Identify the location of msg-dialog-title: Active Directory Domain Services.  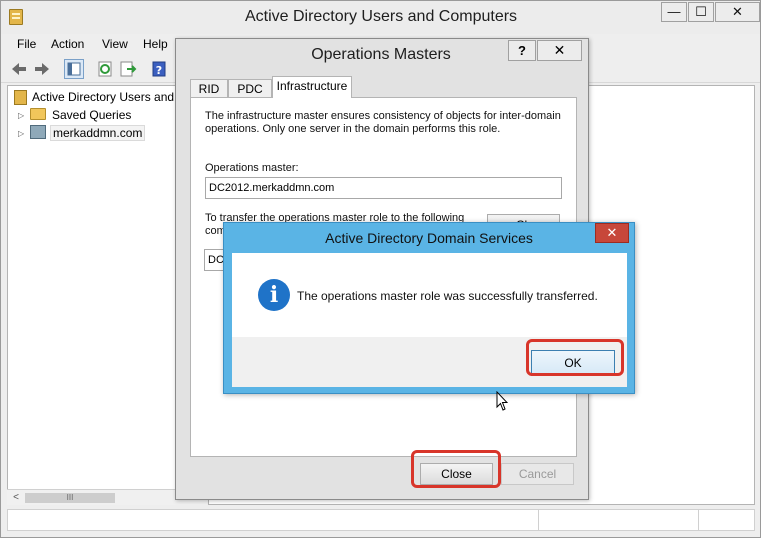
(429, 238).